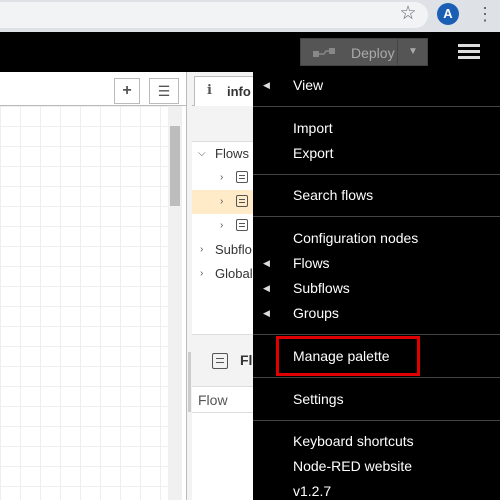 The image size is (500, 503). Describe the element at coordinates (164, 91) in the screenshot. I see `list-flows-button: ☰` at that location.